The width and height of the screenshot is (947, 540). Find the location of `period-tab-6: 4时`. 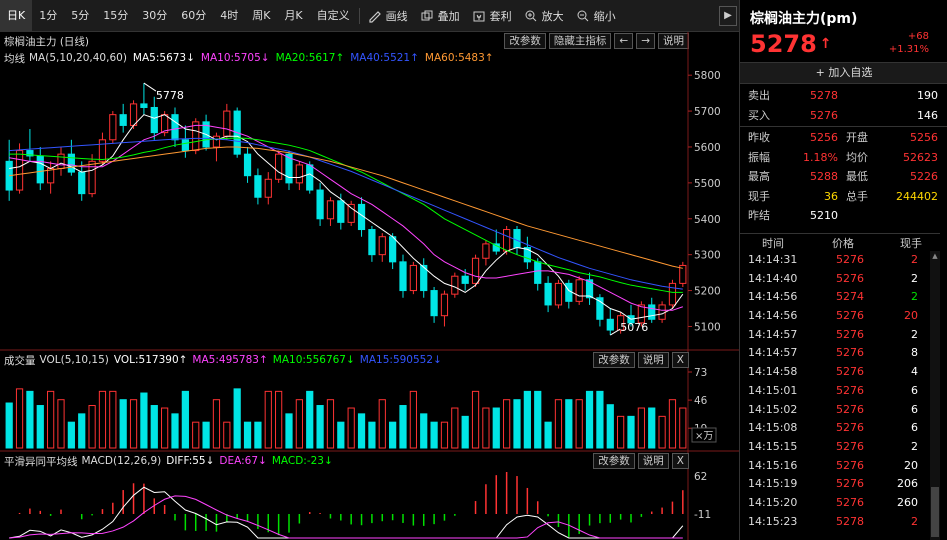

period-tab-6: 4时 is located at coordinates (229, 16).